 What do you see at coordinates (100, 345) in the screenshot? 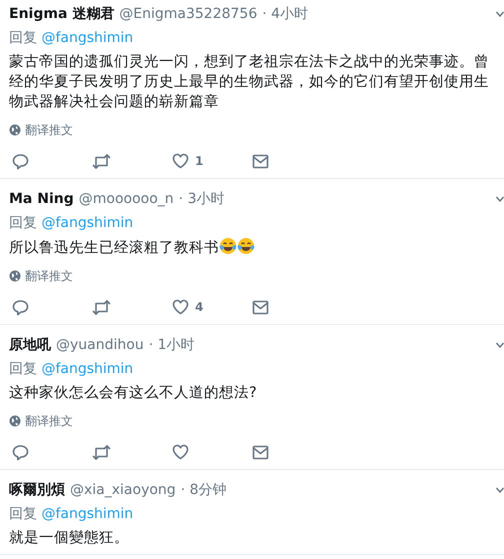
I see `user-handle: @yuandihou` at bounding box center [100, 345].